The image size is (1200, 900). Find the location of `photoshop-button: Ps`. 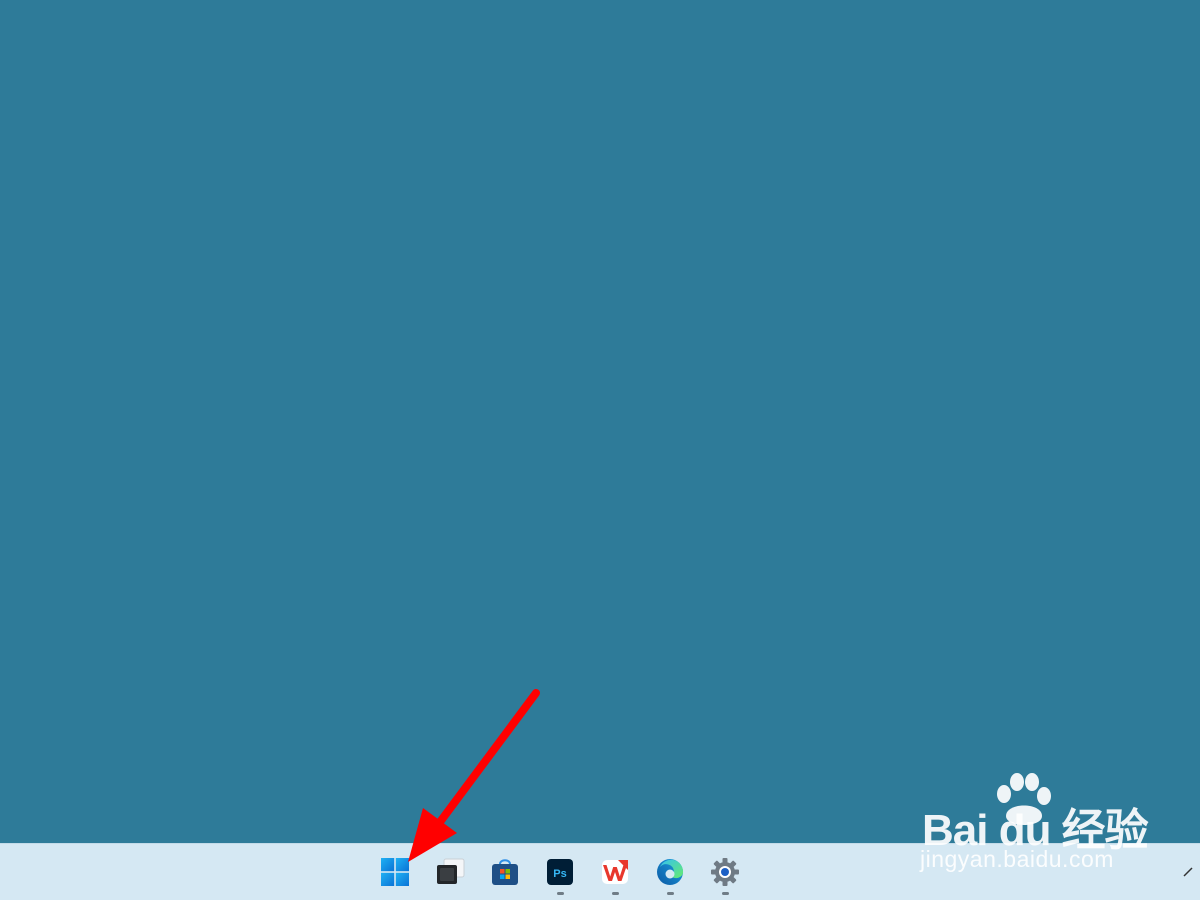

photoshop-button: Ps is located at coordinates (560, 874).